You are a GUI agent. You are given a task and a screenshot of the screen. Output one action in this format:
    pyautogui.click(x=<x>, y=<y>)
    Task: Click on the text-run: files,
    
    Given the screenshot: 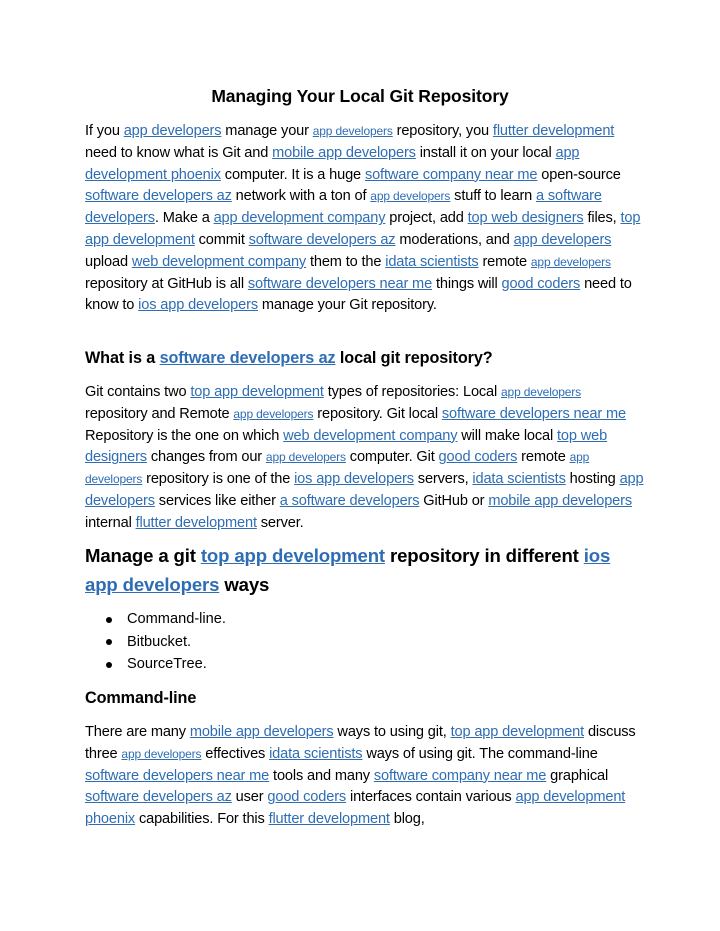 What is the action you would take?
    pyautogui.click(x=602, y=218)
    